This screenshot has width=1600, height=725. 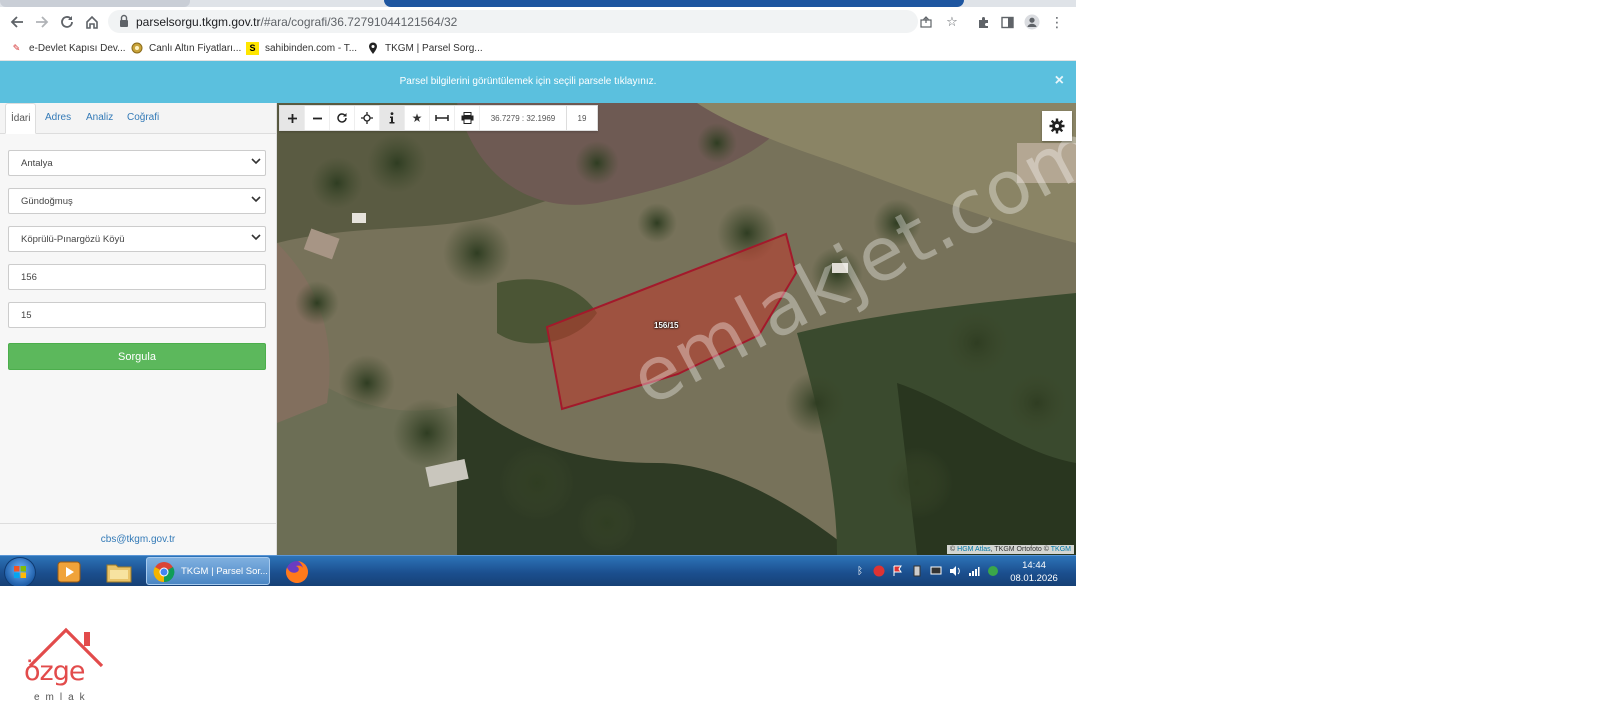 What do you see at coordinates (983, 22) in the screenshot?
I see `extensions-icon` at bounding box center [983, 22].